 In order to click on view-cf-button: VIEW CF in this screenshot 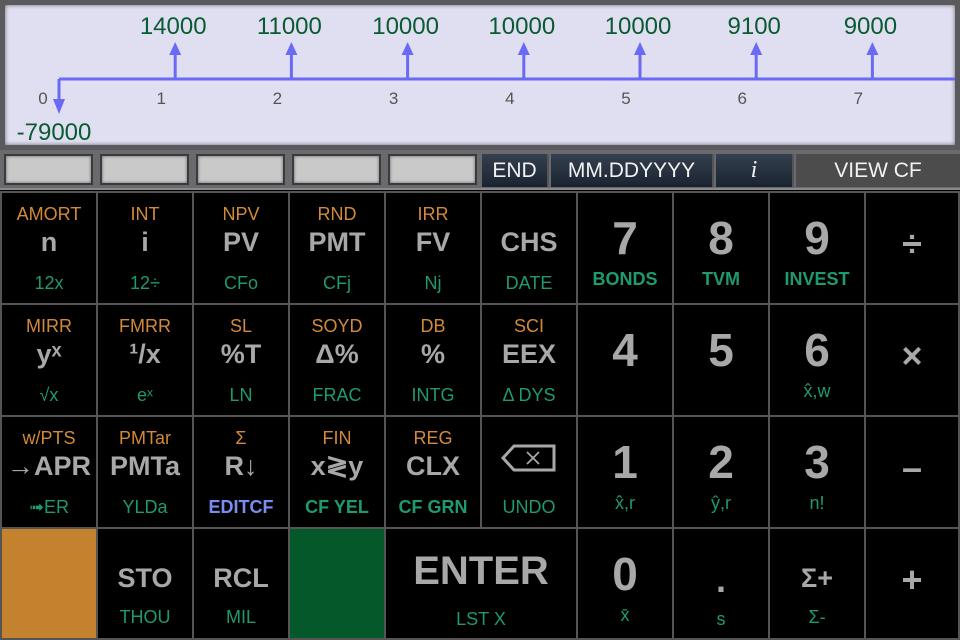, I will do `click(878, 170)`.